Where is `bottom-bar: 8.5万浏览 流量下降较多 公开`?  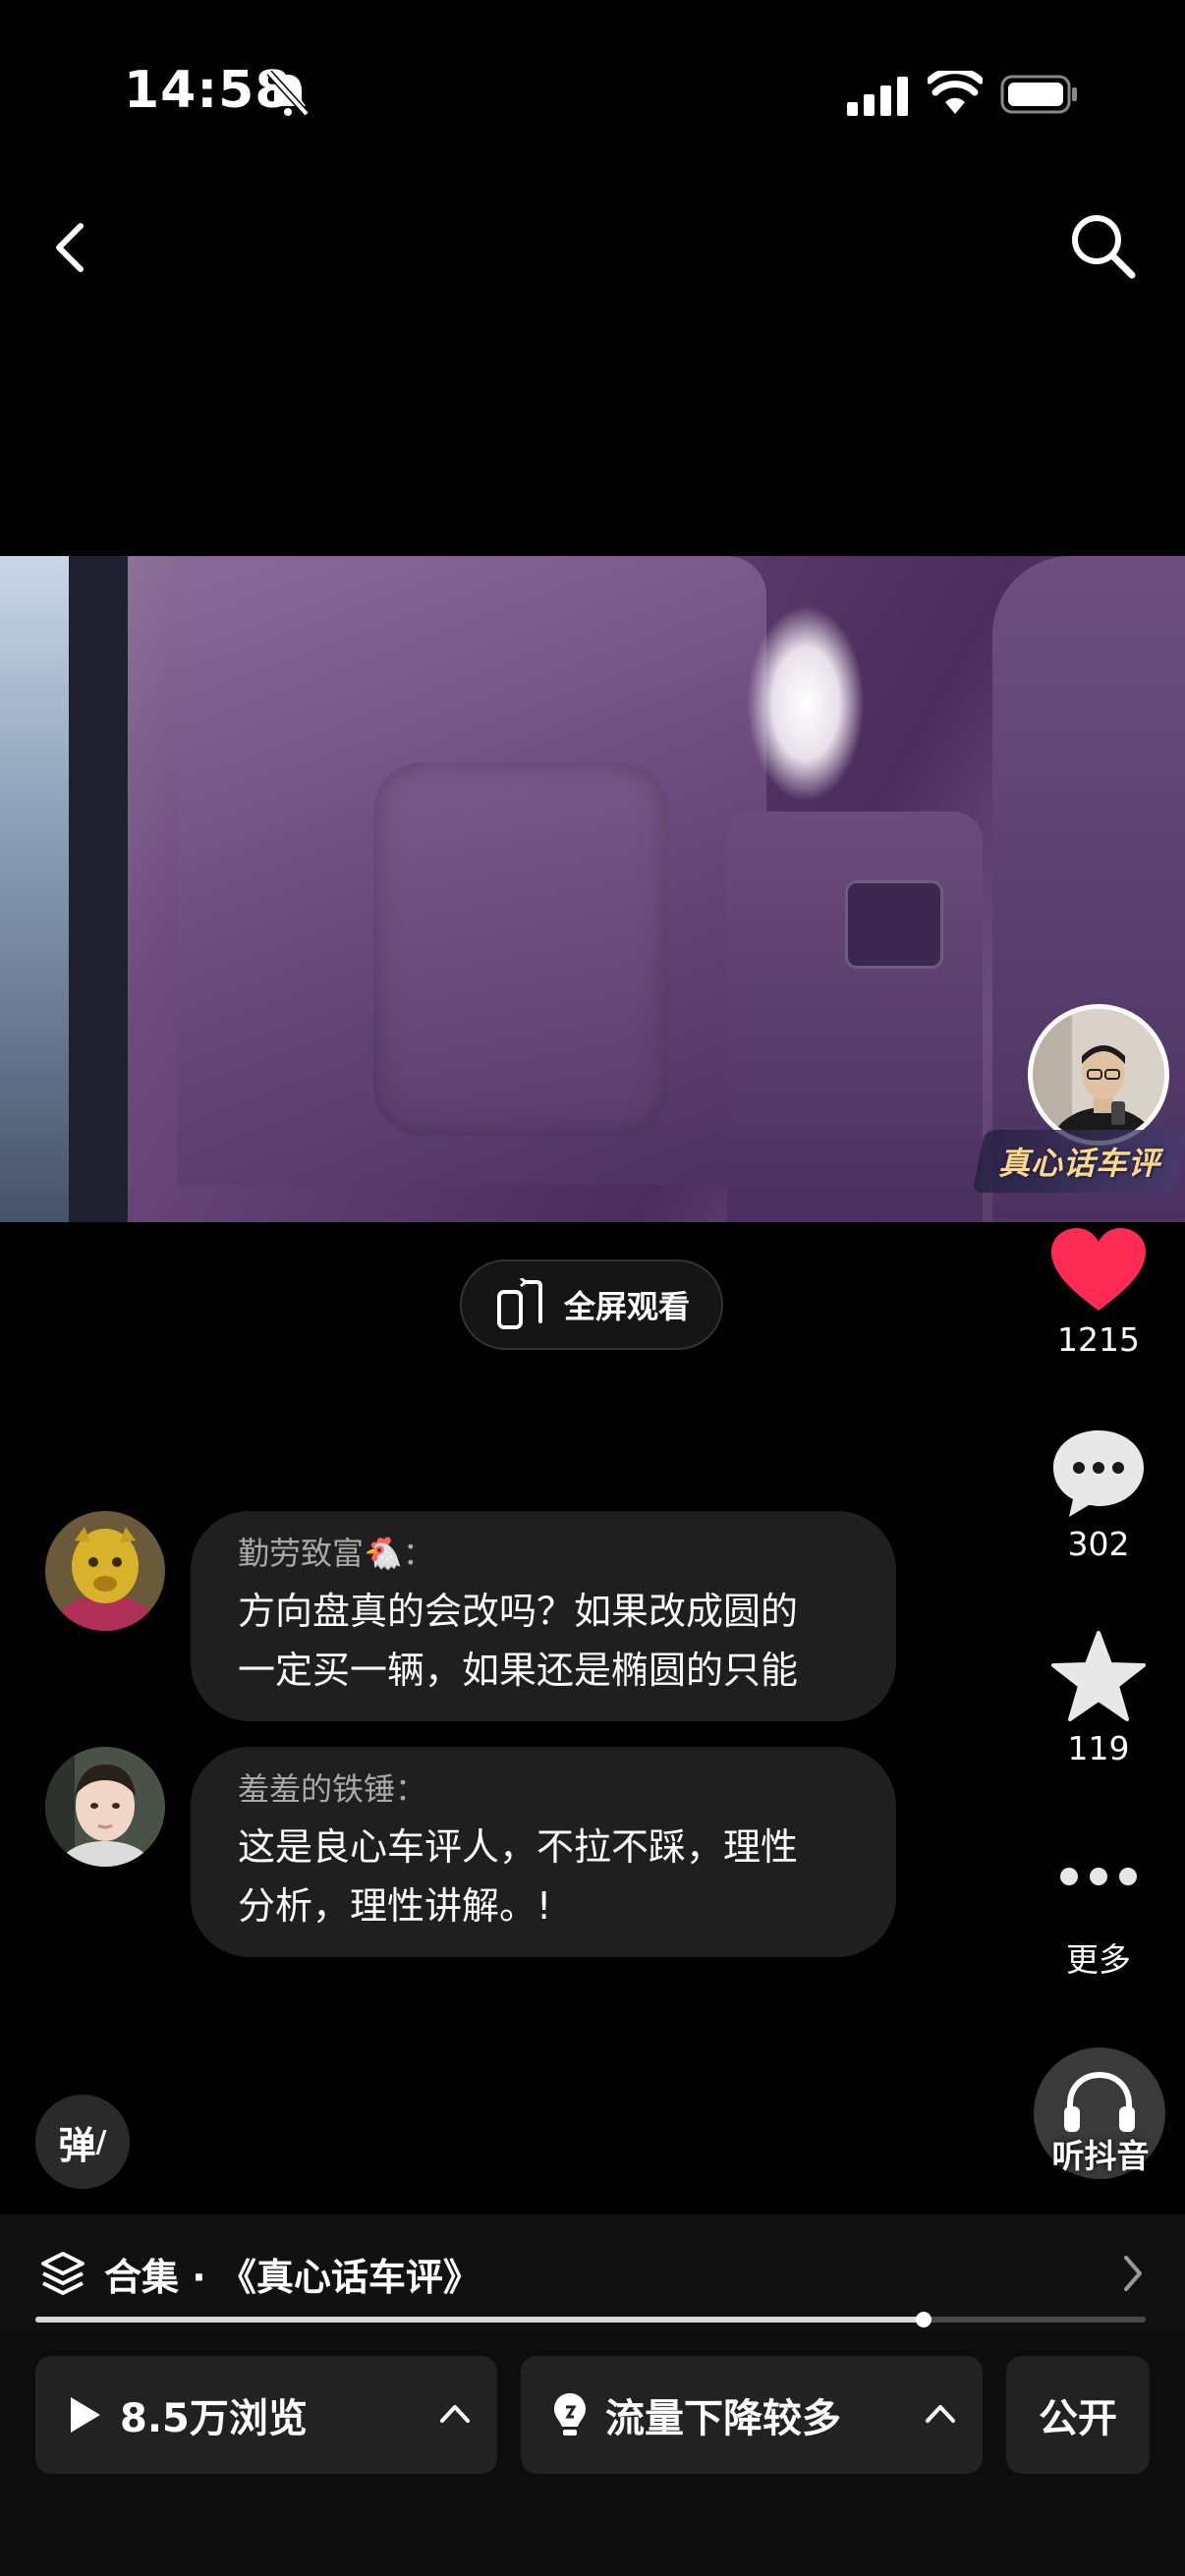 bottom-bar: 8.5万浏览 流量下降较多 公开 is located at coordinates (592, 2454).